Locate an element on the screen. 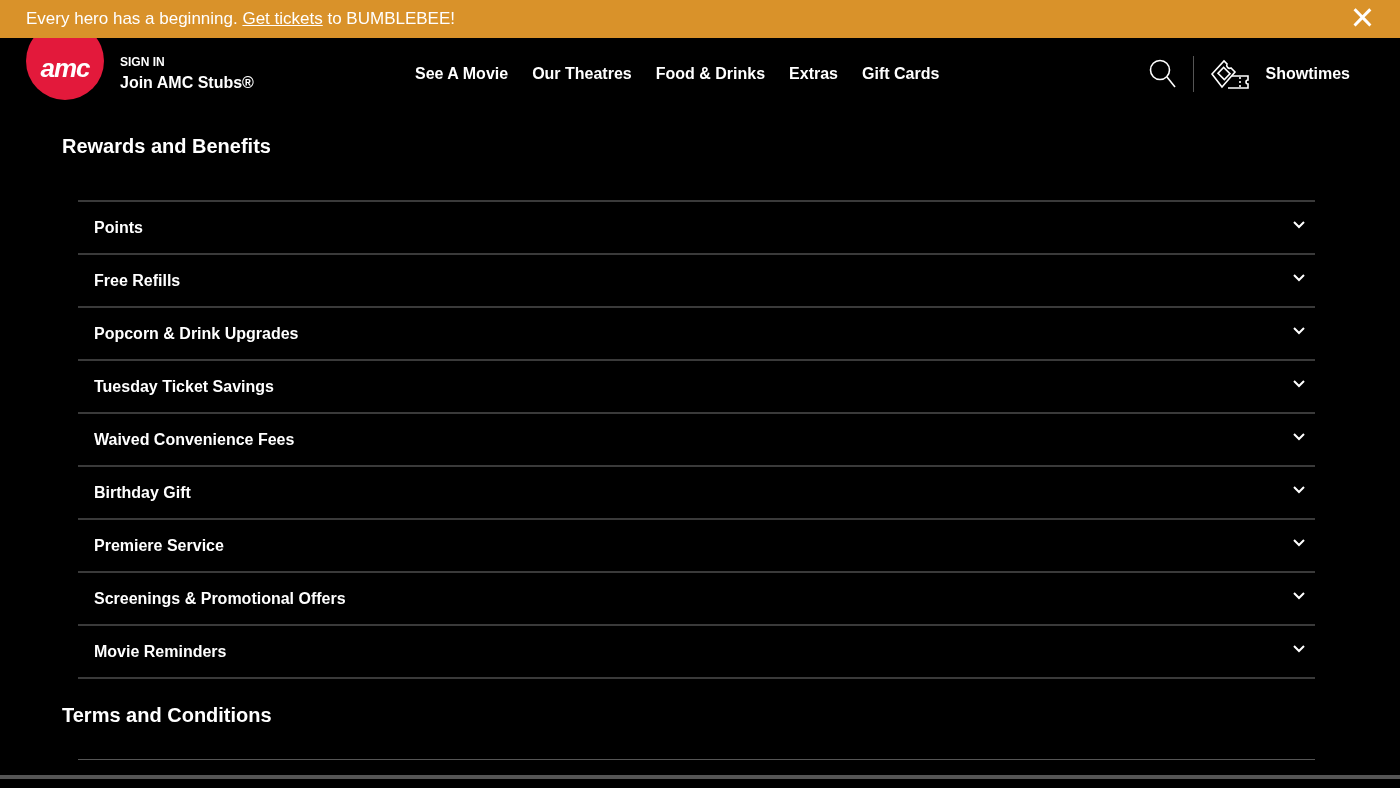 The width and height of the screenshot is (1400, 788). section-heading: Terms and Conditions is located at coordinates (167, 715).